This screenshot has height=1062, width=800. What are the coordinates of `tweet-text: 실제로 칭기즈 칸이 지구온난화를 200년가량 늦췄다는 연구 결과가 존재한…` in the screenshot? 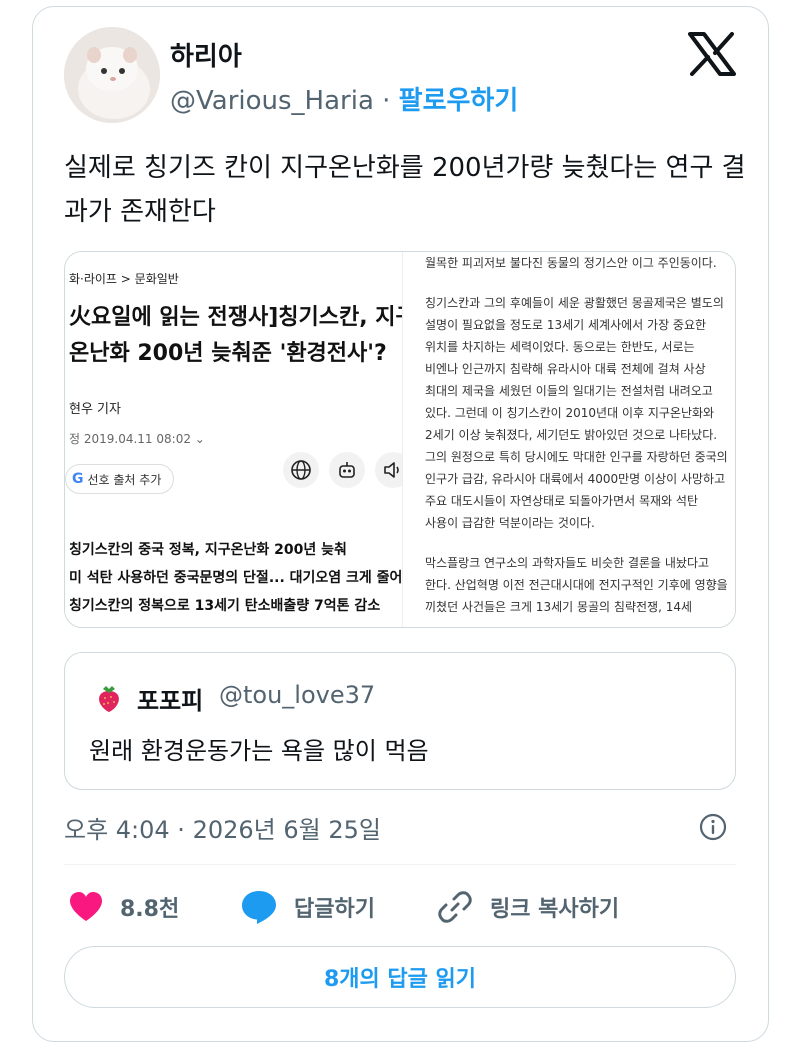 It's located at (405, 190).